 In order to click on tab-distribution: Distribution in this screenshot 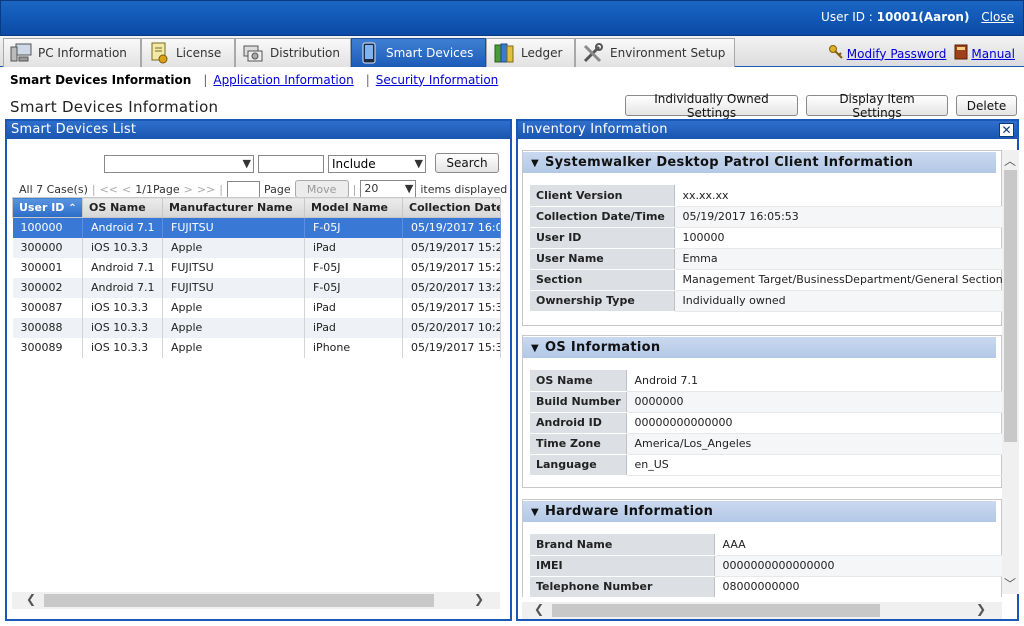, I will do `click(293, 52)`.